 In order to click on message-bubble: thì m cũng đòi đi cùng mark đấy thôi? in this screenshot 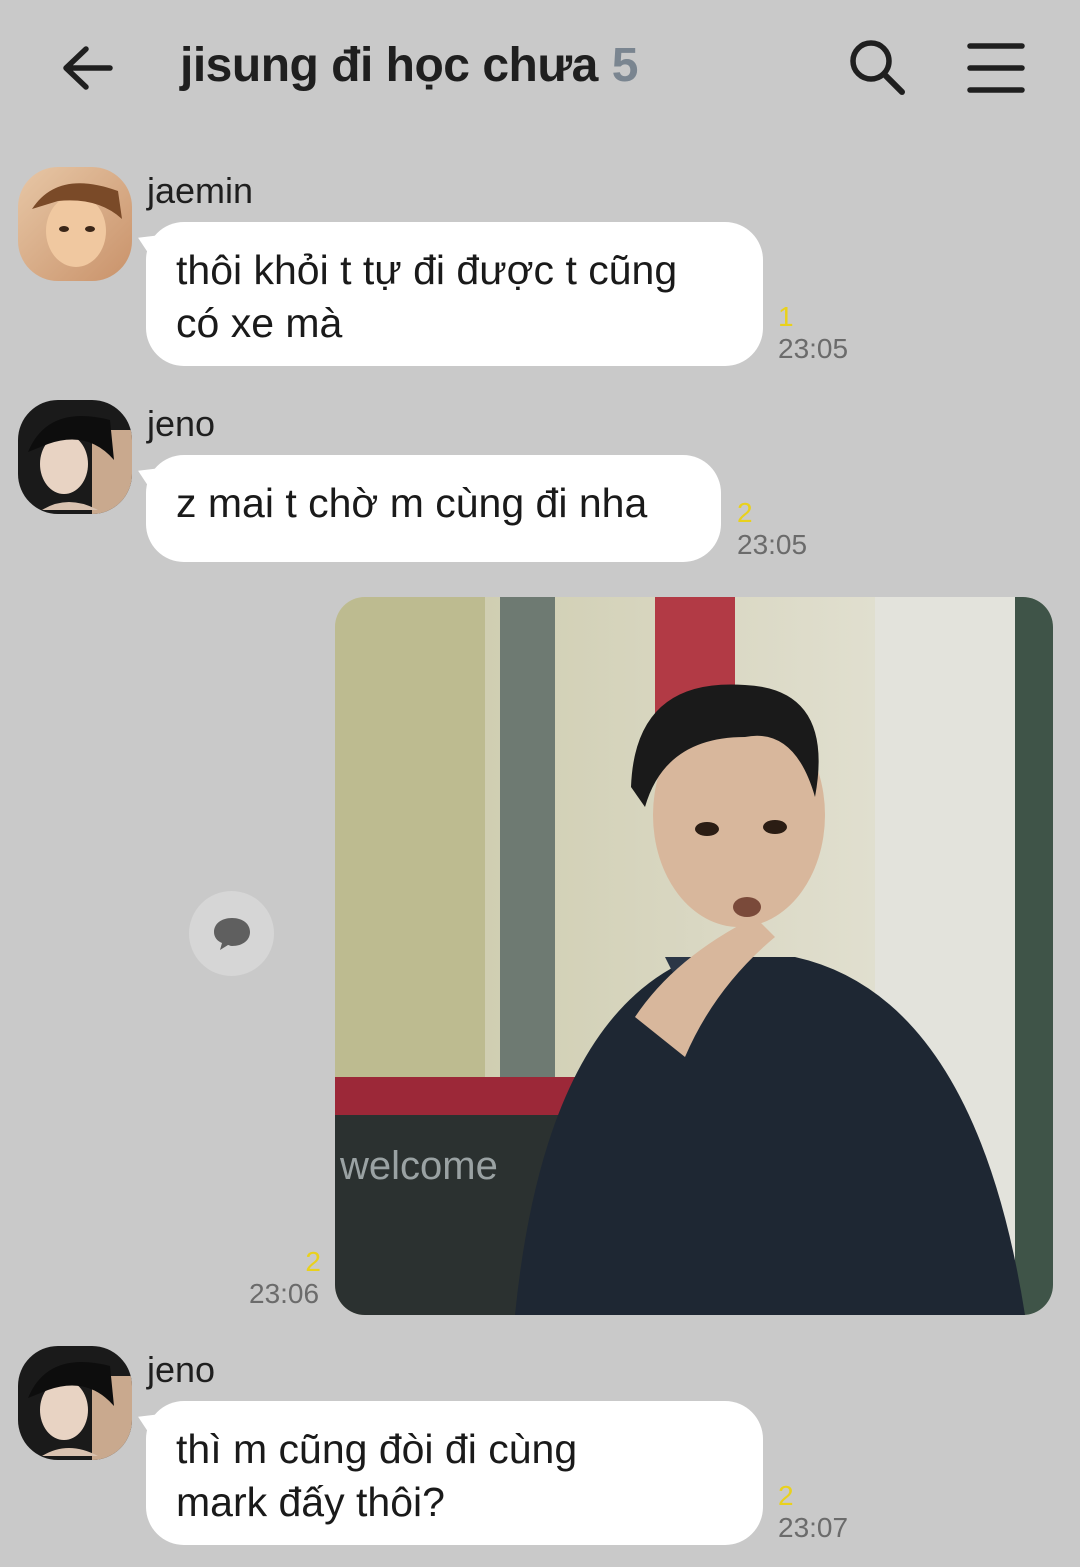, I will do `click(454, 1473)`.